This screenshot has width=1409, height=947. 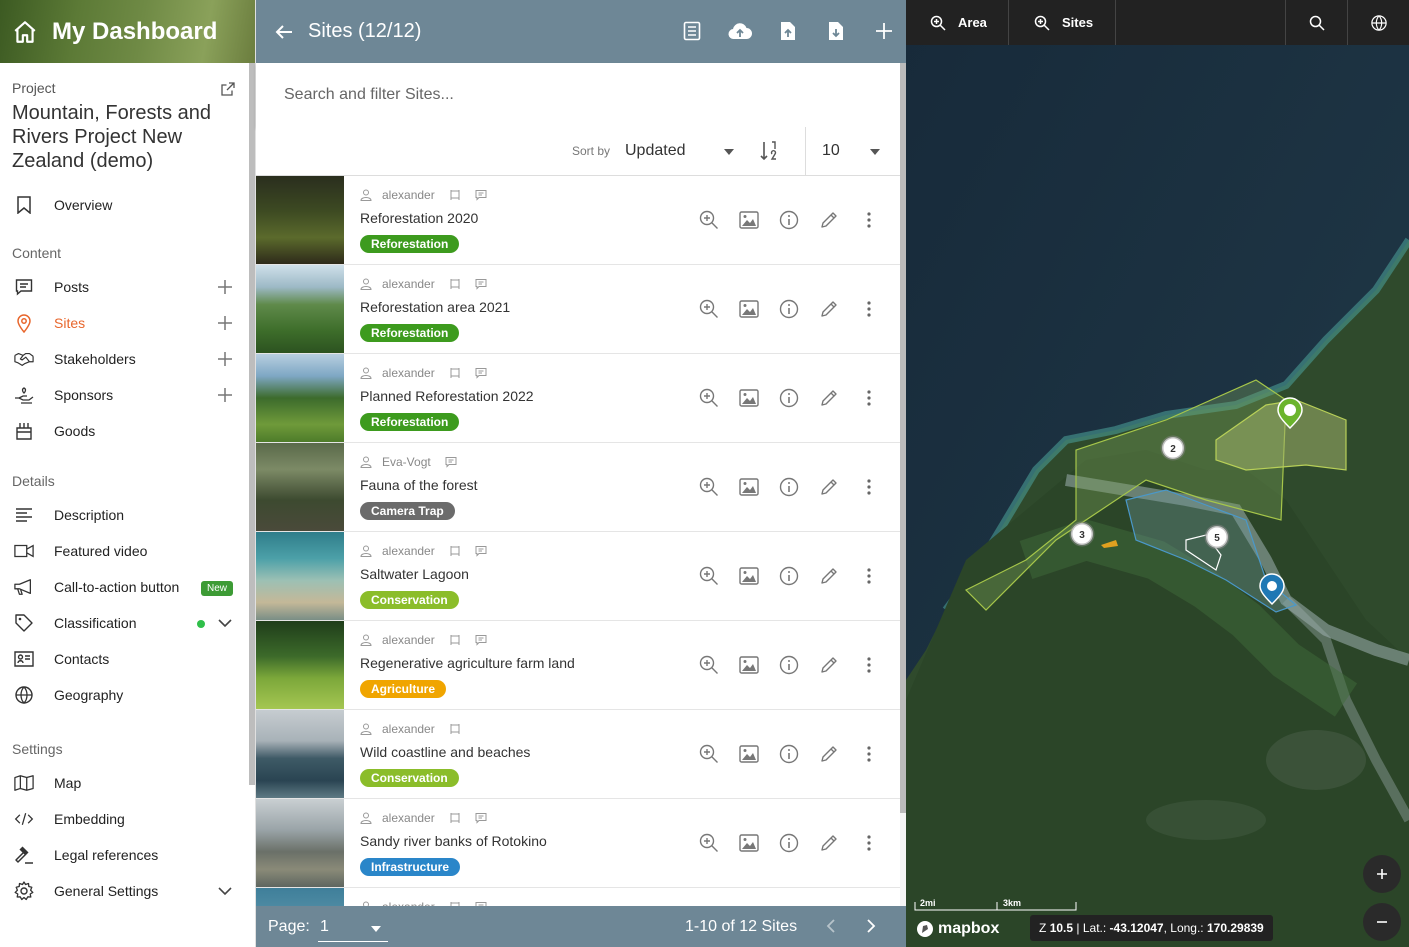 I want to click on nav-overview: Overview, so click(x=127, y=205).